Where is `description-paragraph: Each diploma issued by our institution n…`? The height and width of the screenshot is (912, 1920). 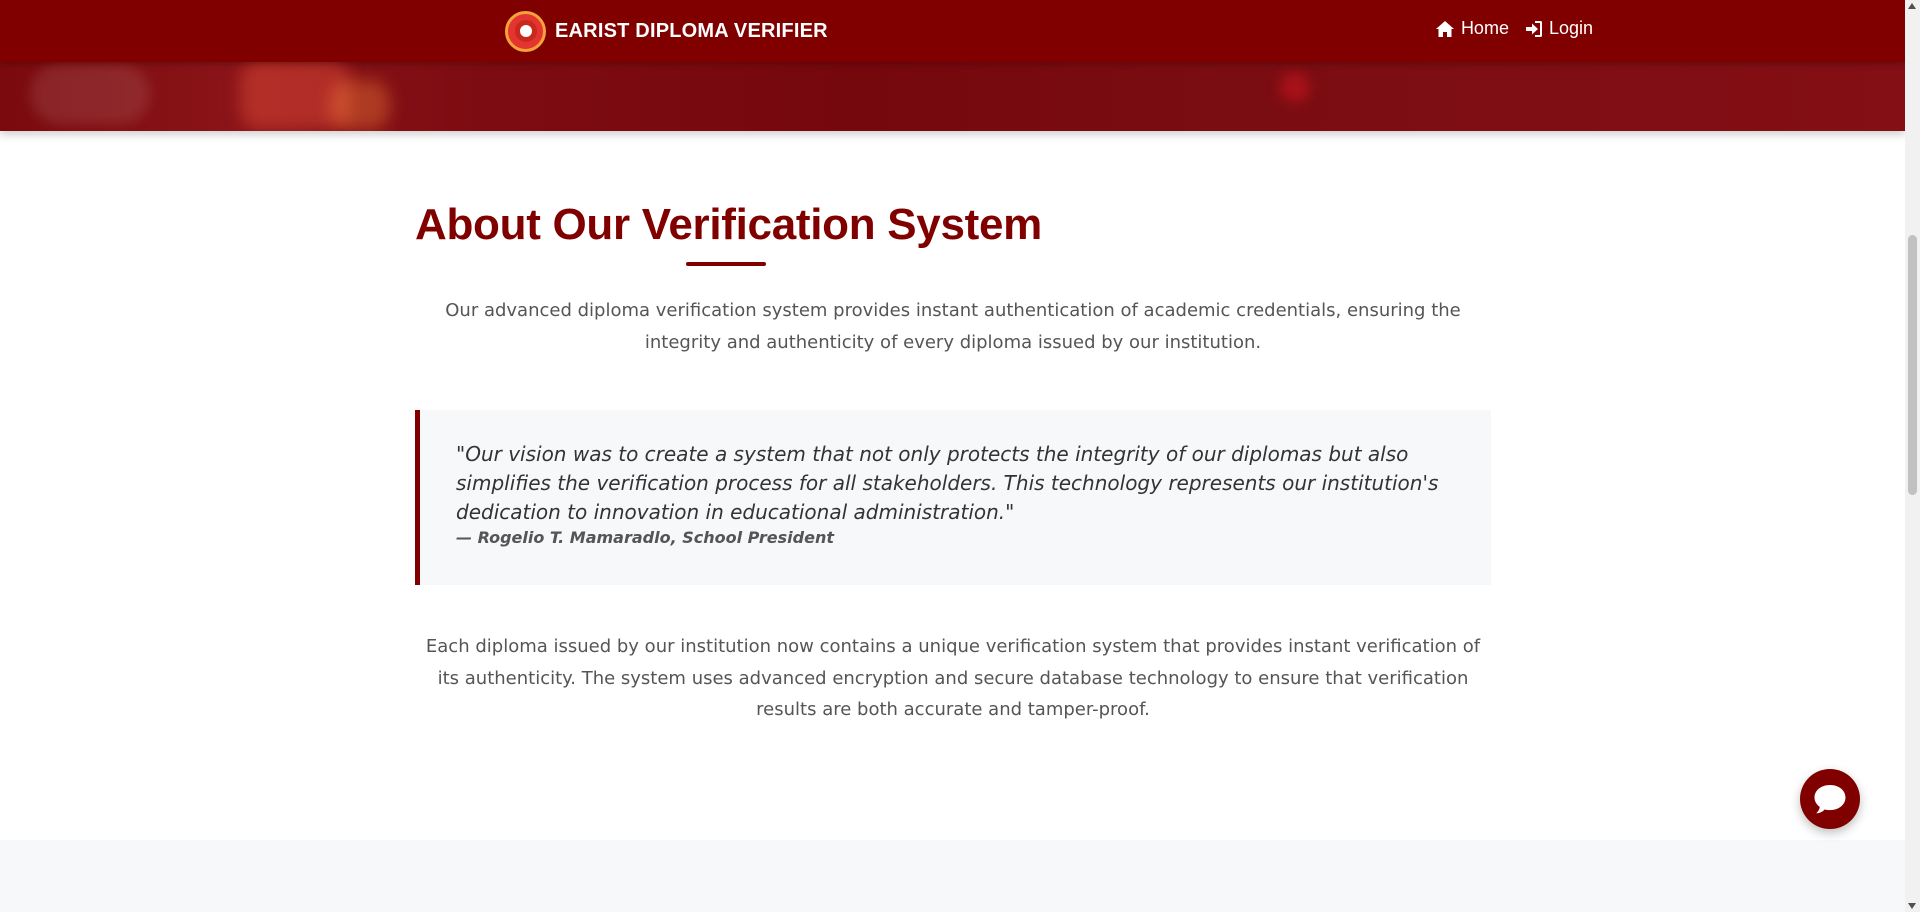 description-paragraph: Each diploma issued by our institution n… is located at coordinates (953, 678).